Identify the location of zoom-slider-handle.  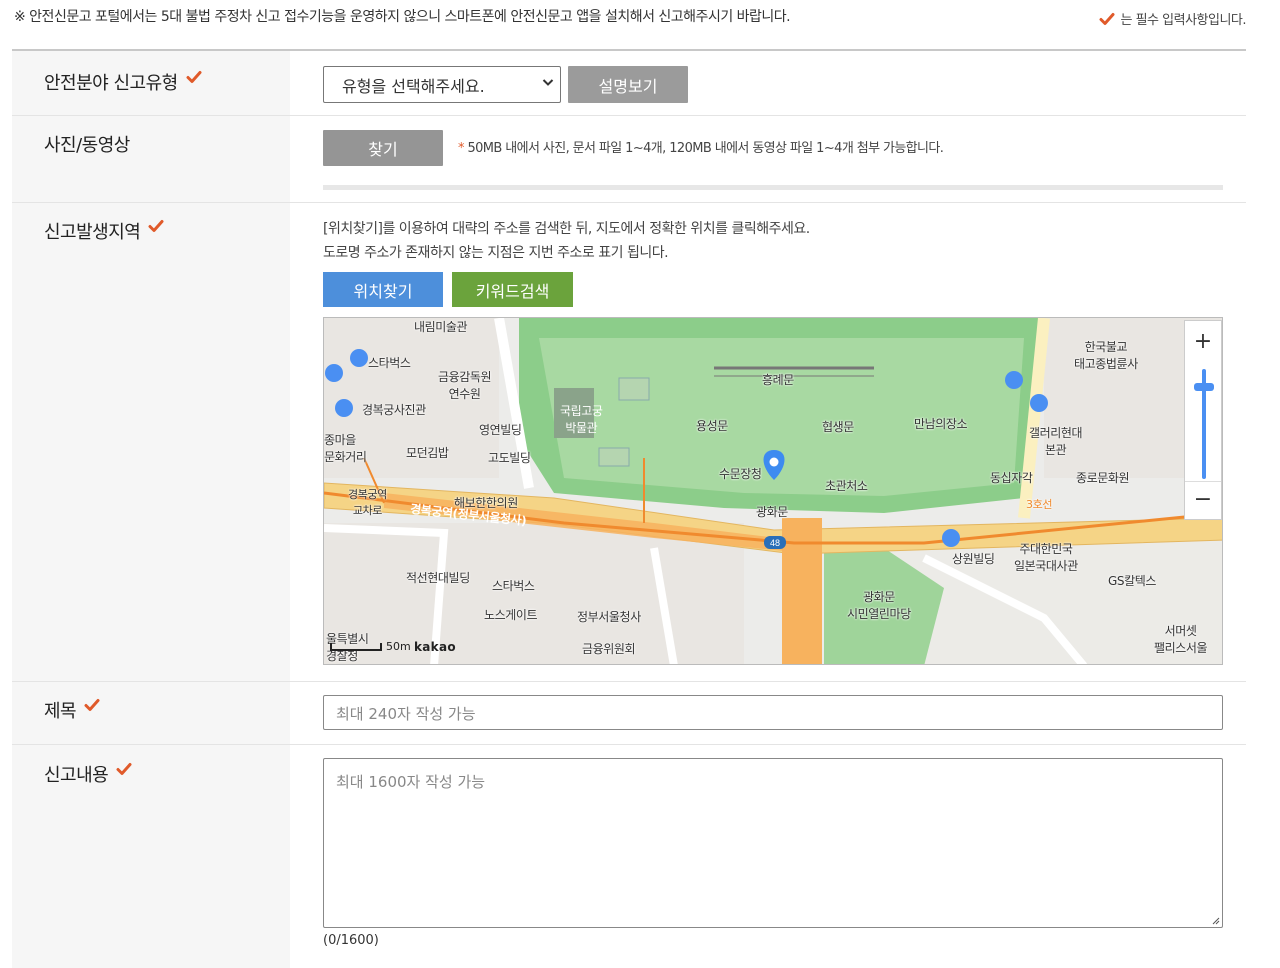
(1204, 387).